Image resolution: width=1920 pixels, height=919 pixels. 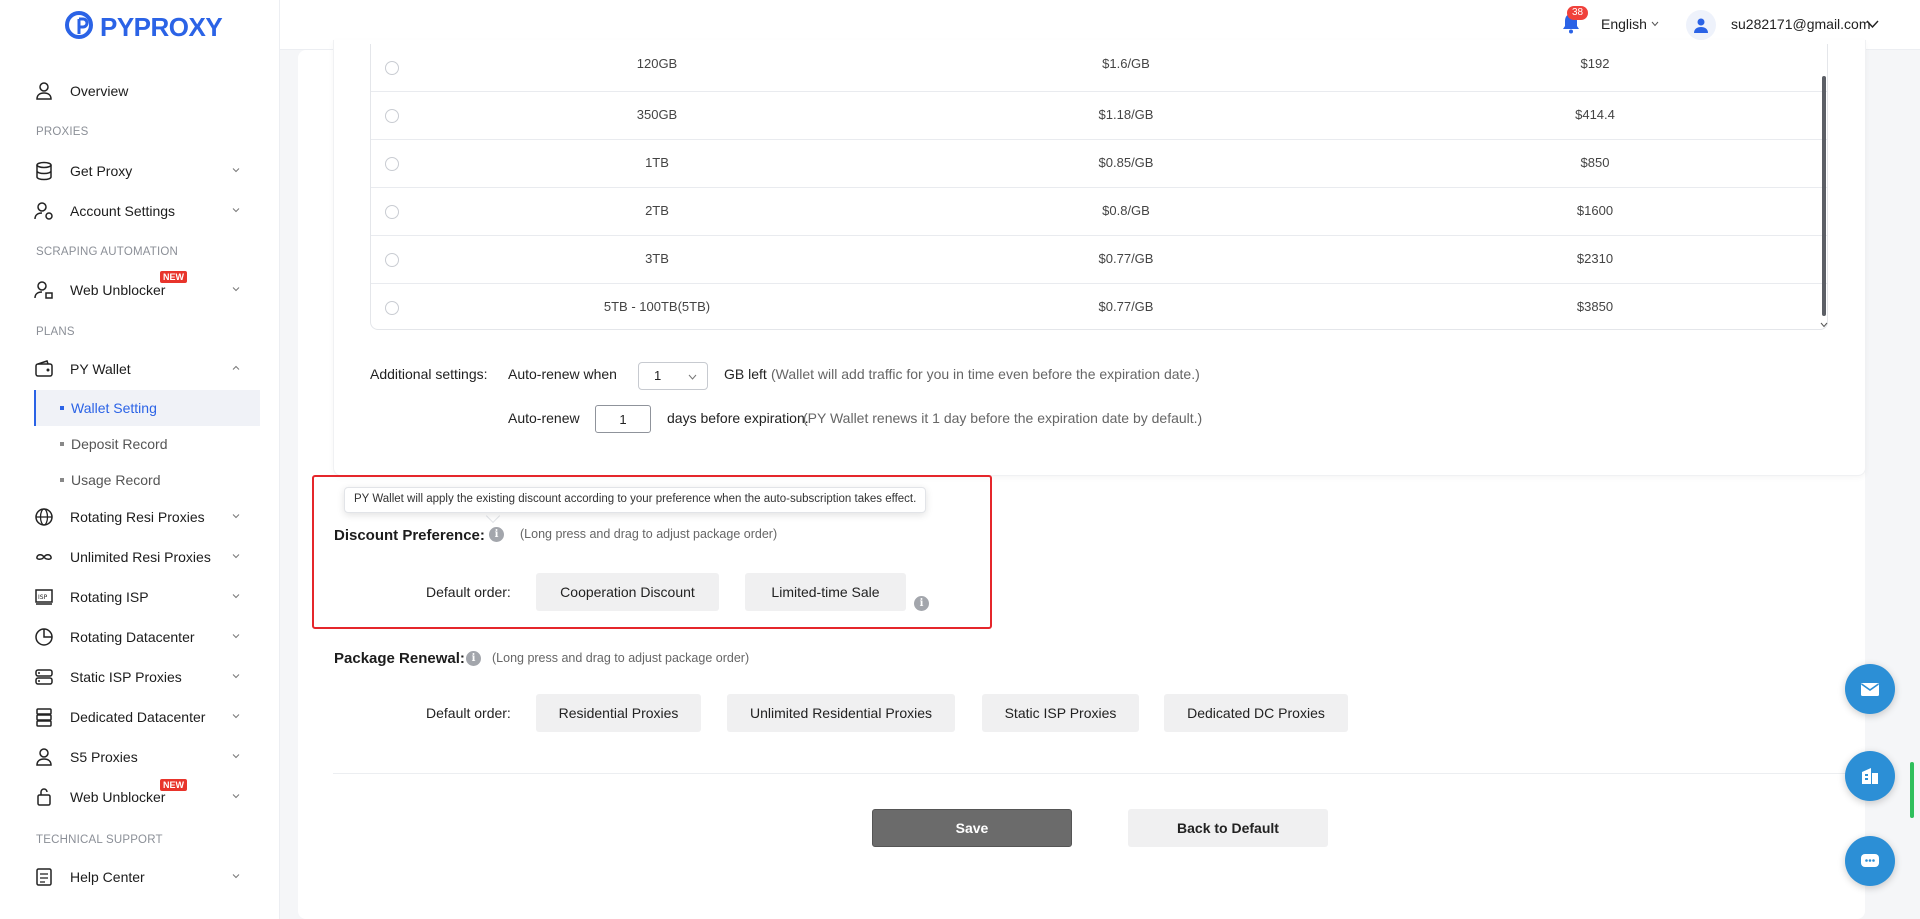 I want to click on sidebar-item-static-isp: Static ISP Proxies, so click(x=141, y=677).